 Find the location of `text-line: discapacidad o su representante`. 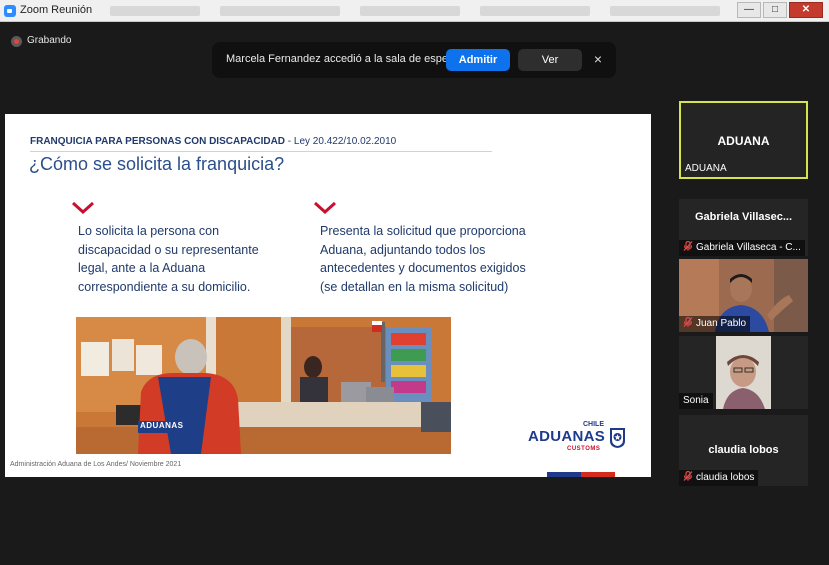

text-line: discapacidad o su representante is located at coordinates (168, 249).